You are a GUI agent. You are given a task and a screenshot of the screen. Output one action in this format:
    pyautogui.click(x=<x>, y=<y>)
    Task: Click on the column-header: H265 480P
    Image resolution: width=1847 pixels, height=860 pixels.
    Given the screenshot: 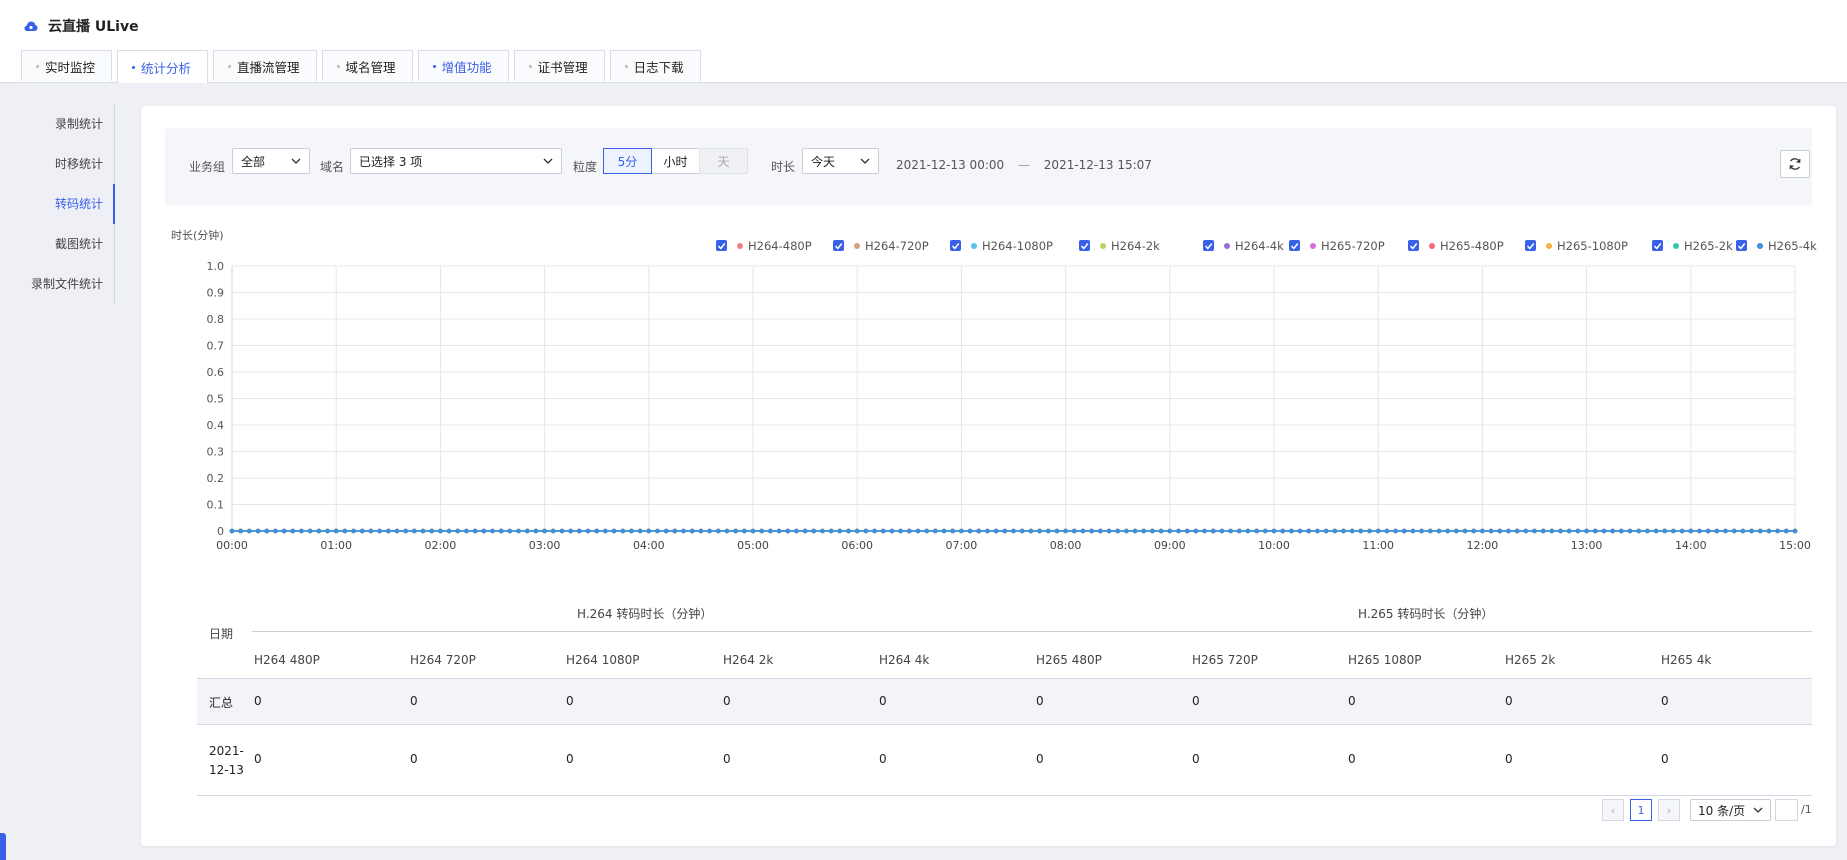 What is the action you would take?
    pyautogui.click(x=1069, y=660)
    